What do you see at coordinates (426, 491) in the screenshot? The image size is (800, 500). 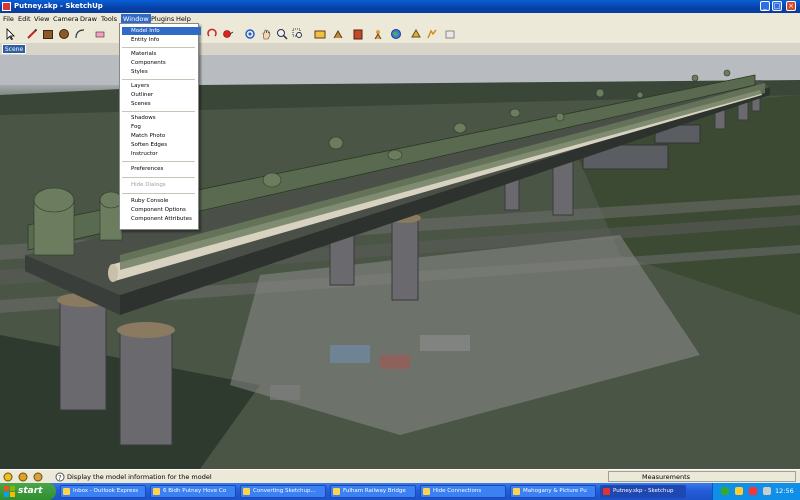 I see `folder-icon` at bounding box center [426, 491].